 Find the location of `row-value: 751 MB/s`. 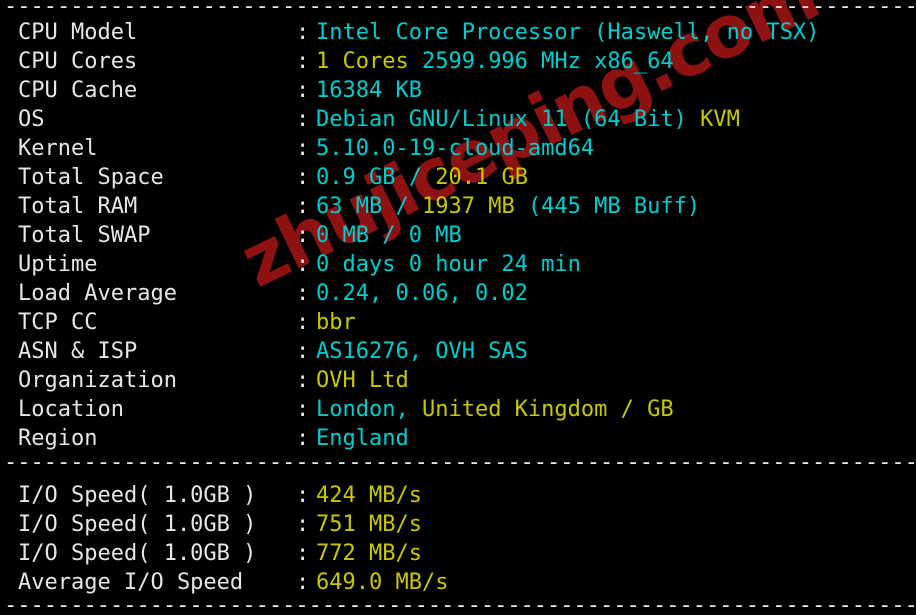

row-value: 751 MB/s is located at coordinates (369, 524).